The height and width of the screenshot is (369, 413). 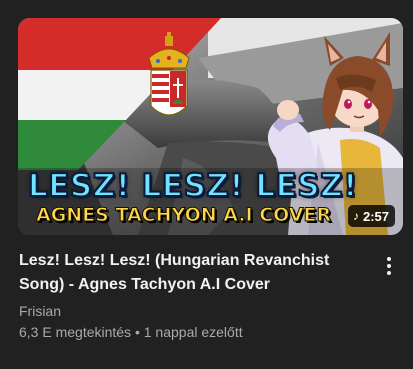 I want to click on duration-text: 2:57, so click(x=375, y=216).